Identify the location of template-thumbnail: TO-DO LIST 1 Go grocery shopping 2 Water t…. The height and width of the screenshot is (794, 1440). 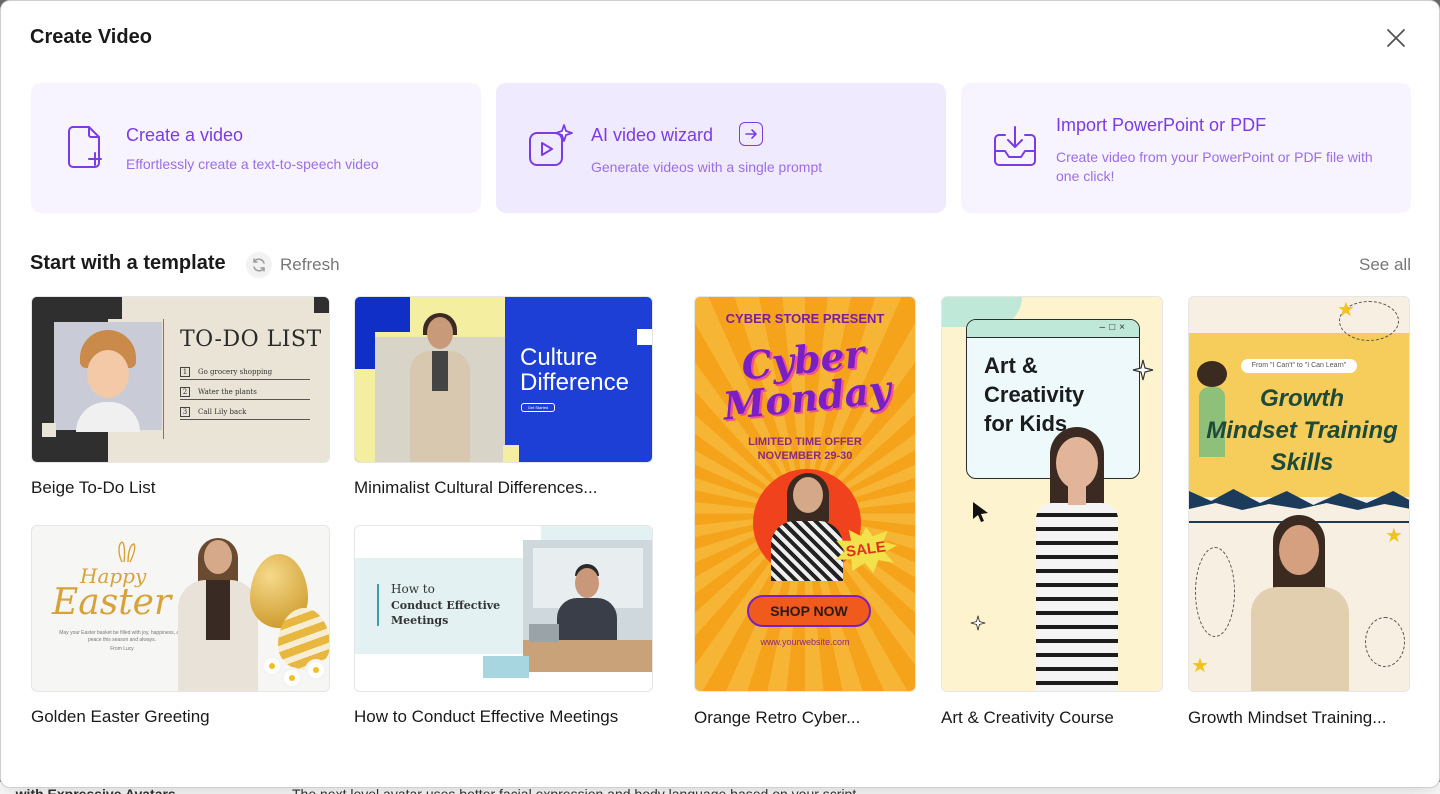
(180, 379).